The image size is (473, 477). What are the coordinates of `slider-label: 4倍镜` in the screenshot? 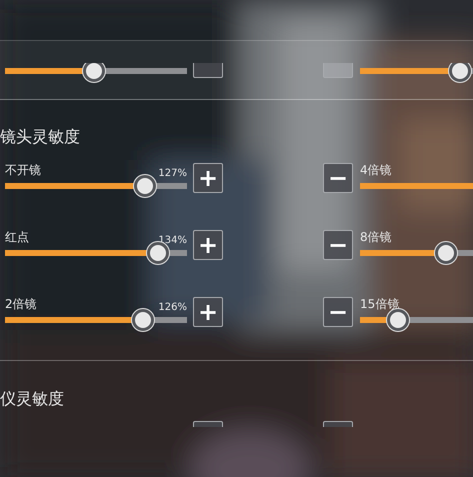 It's located at (376, 170).